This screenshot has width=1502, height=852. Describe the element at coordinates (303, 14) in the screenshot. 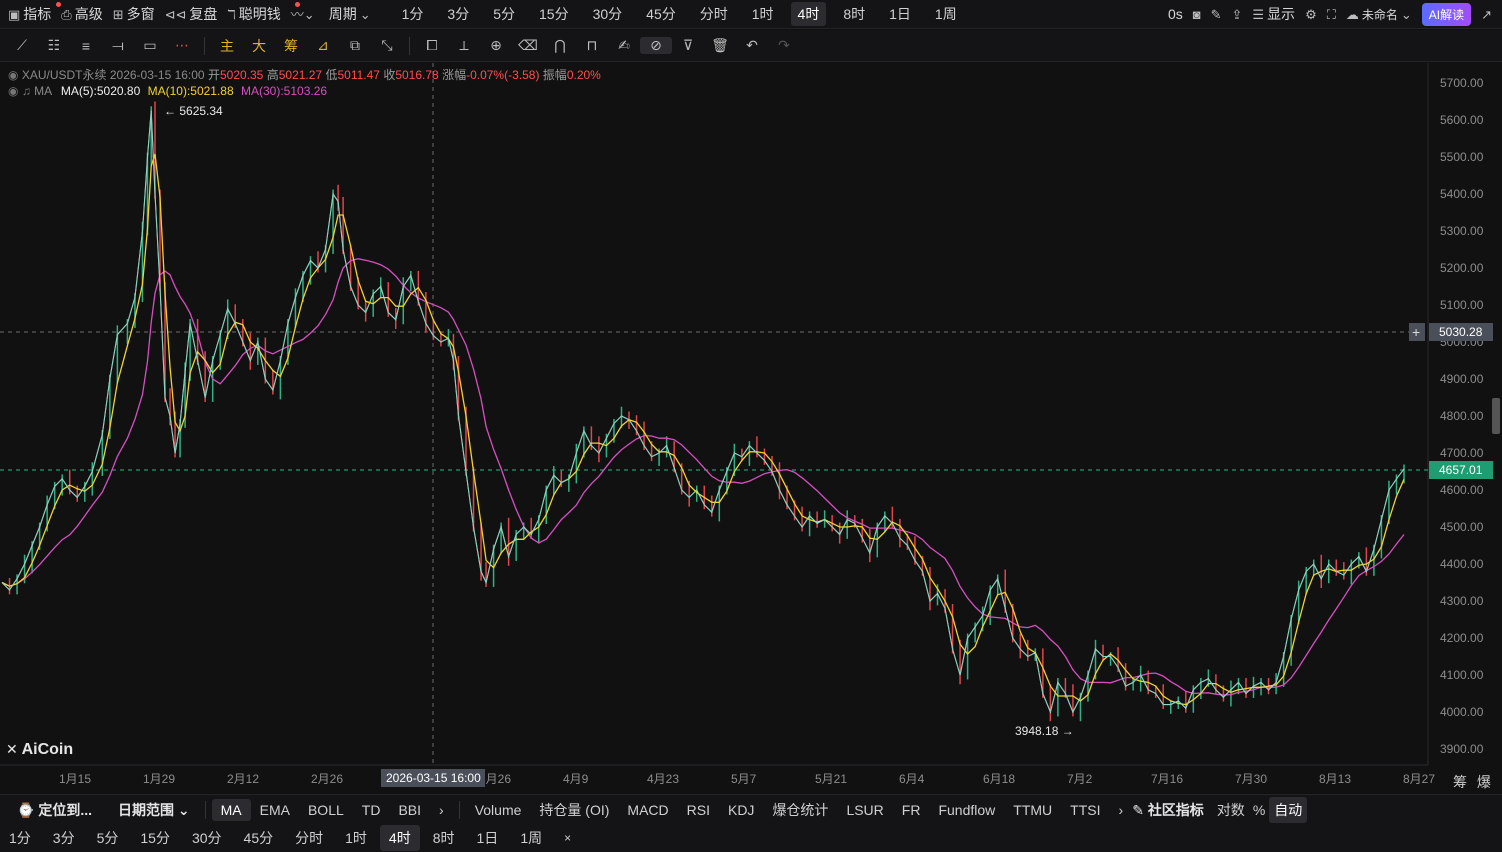

I see `wave-icon: 〰⌄` at that location.